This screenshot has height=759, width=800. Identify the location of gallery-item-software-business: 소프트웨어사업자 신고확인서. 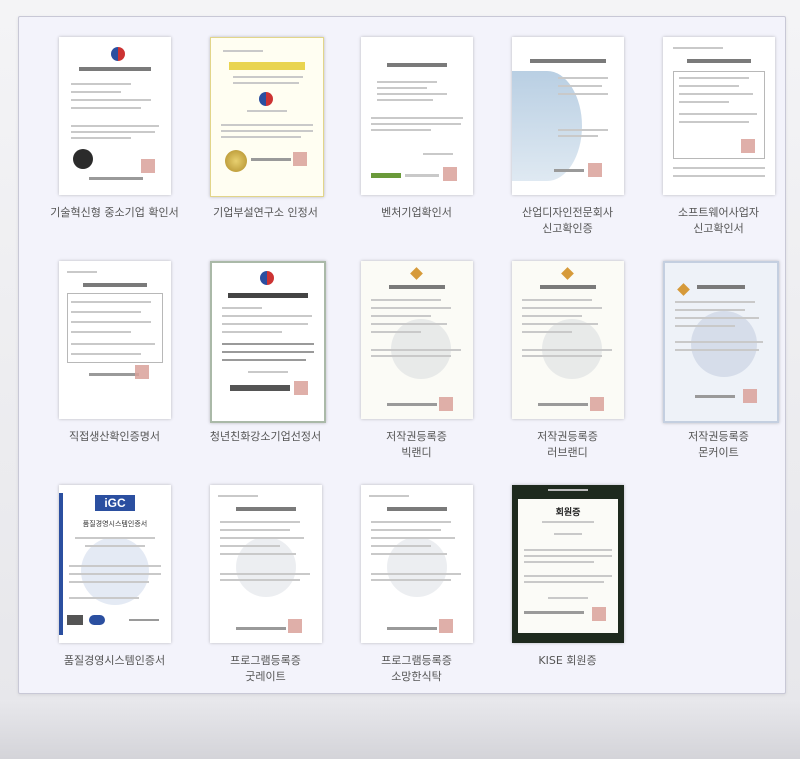
(718, 149).